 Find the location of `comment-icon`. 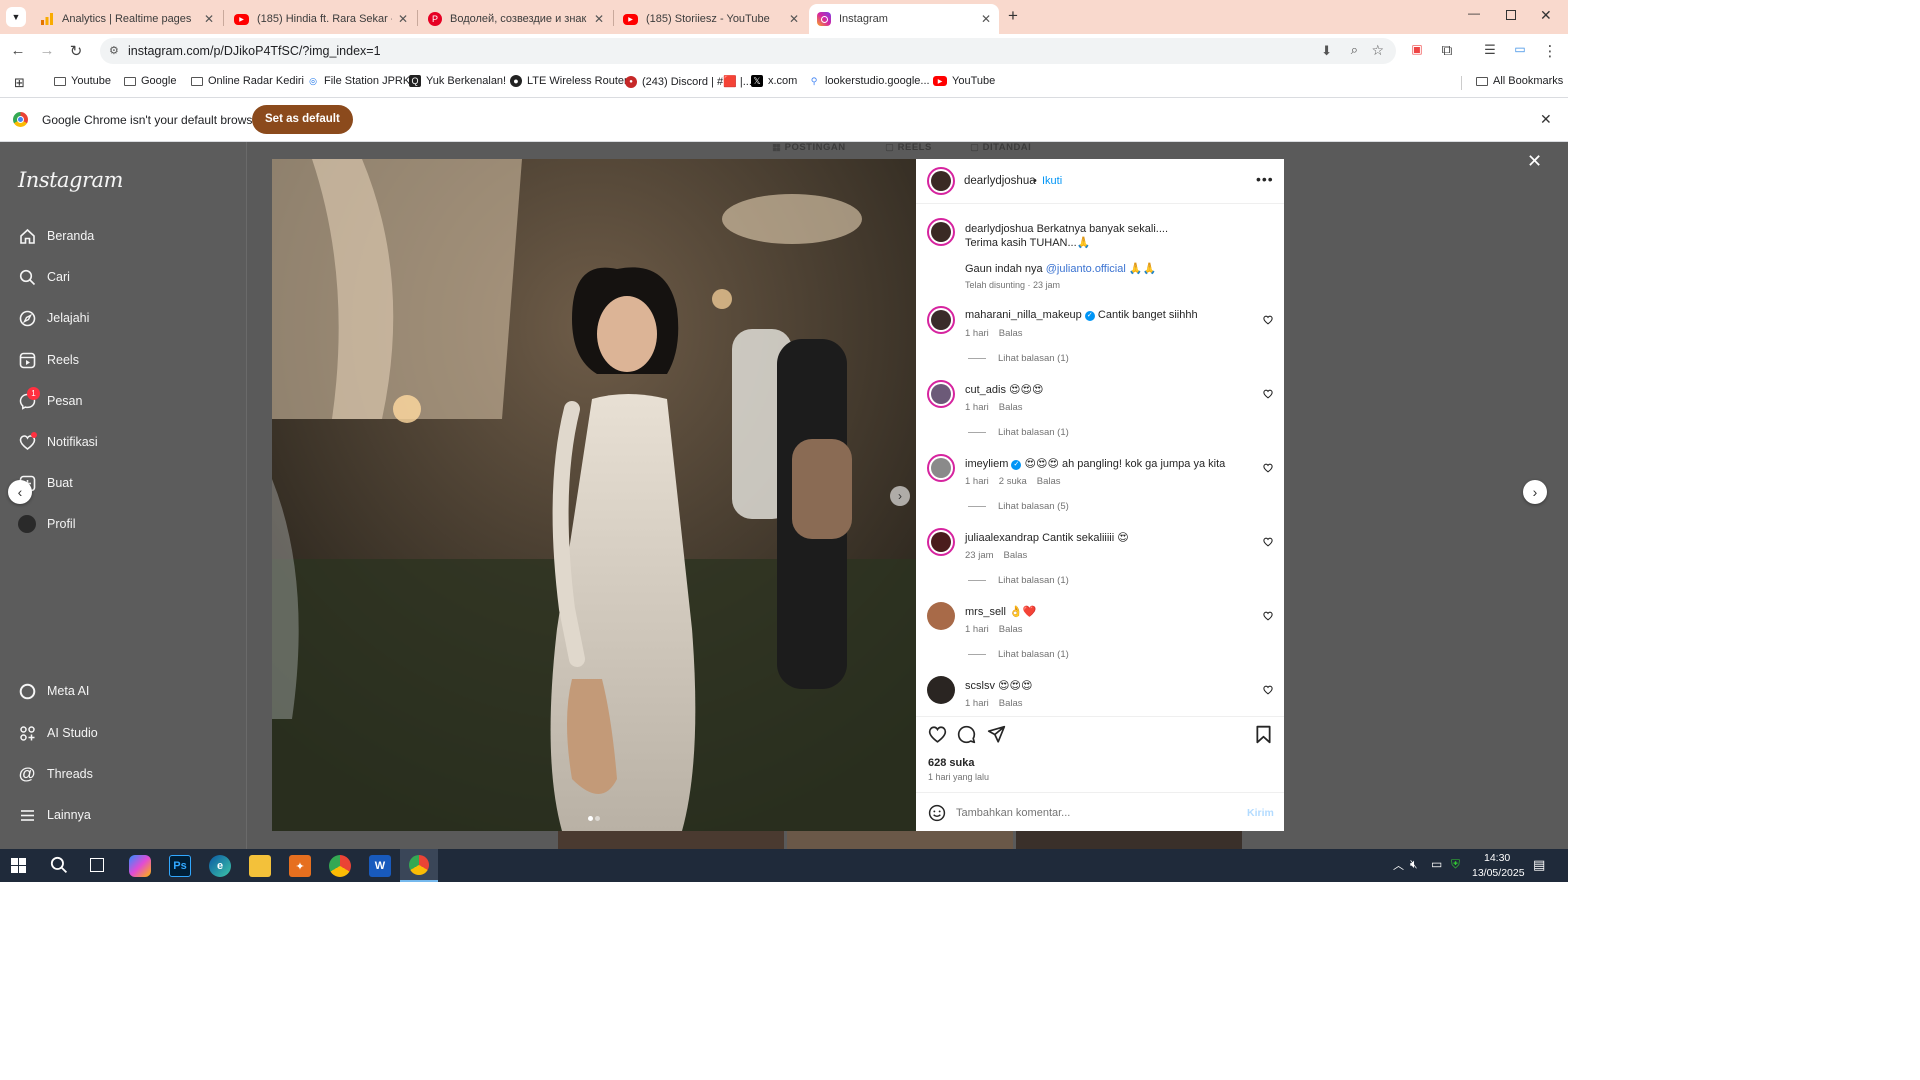

comment-icon is located at coordinates (966, 736).